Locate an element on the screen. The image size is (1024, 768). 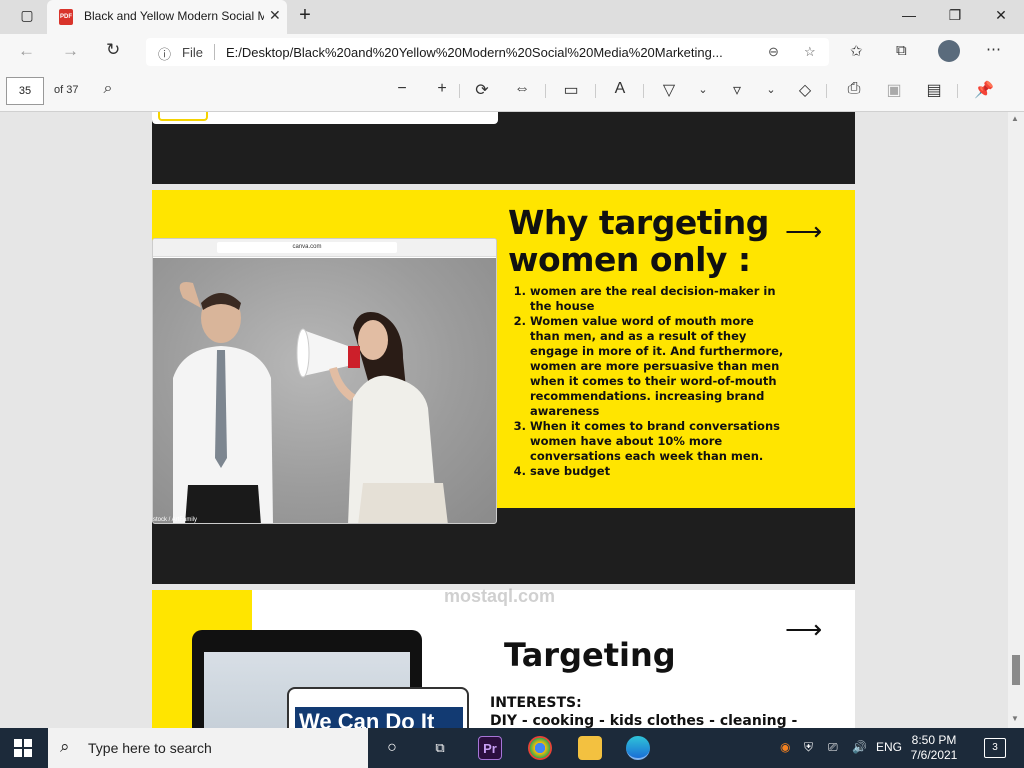
slide-heading: Targeting is located at coordinates (590, 655).